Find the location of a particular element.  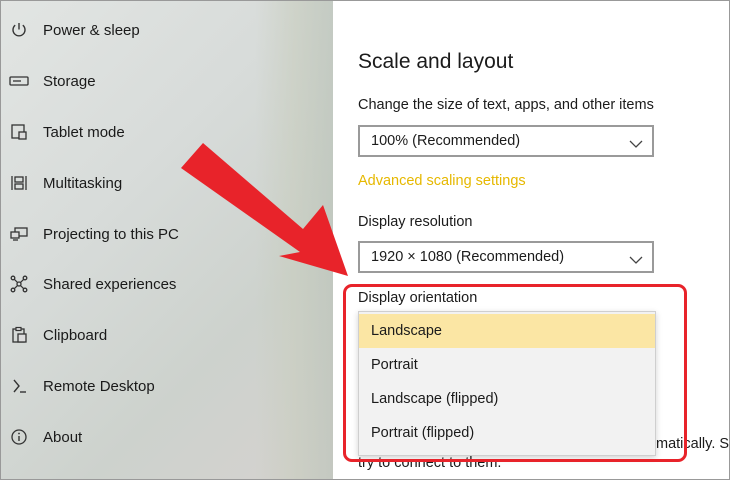

annotation-arrow-icon is located at coordinates (264, 209).